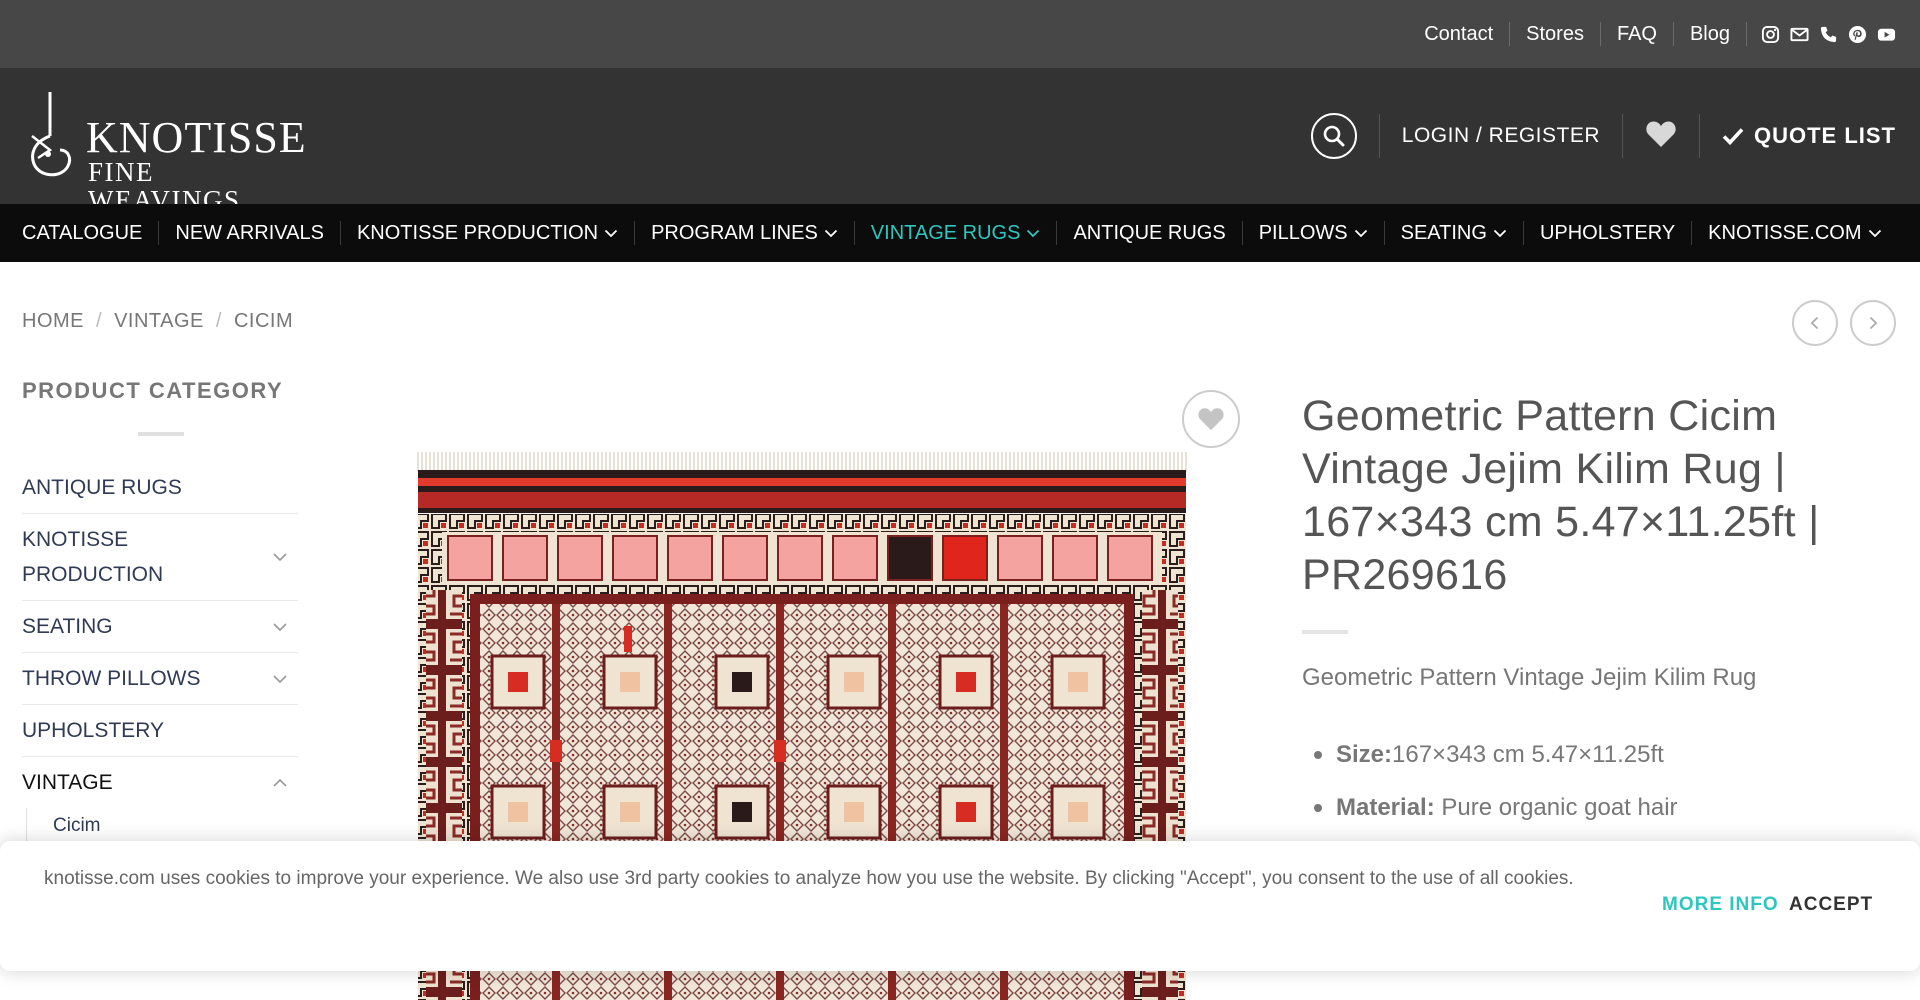 Image resolution: width=1920 pixels, height=1000 pixels. What do you see at coordinates (477, 233) in the screenshot?
I see `nav-label: KNOTISSE PRODUCTION` at bounding box center [477, 233].